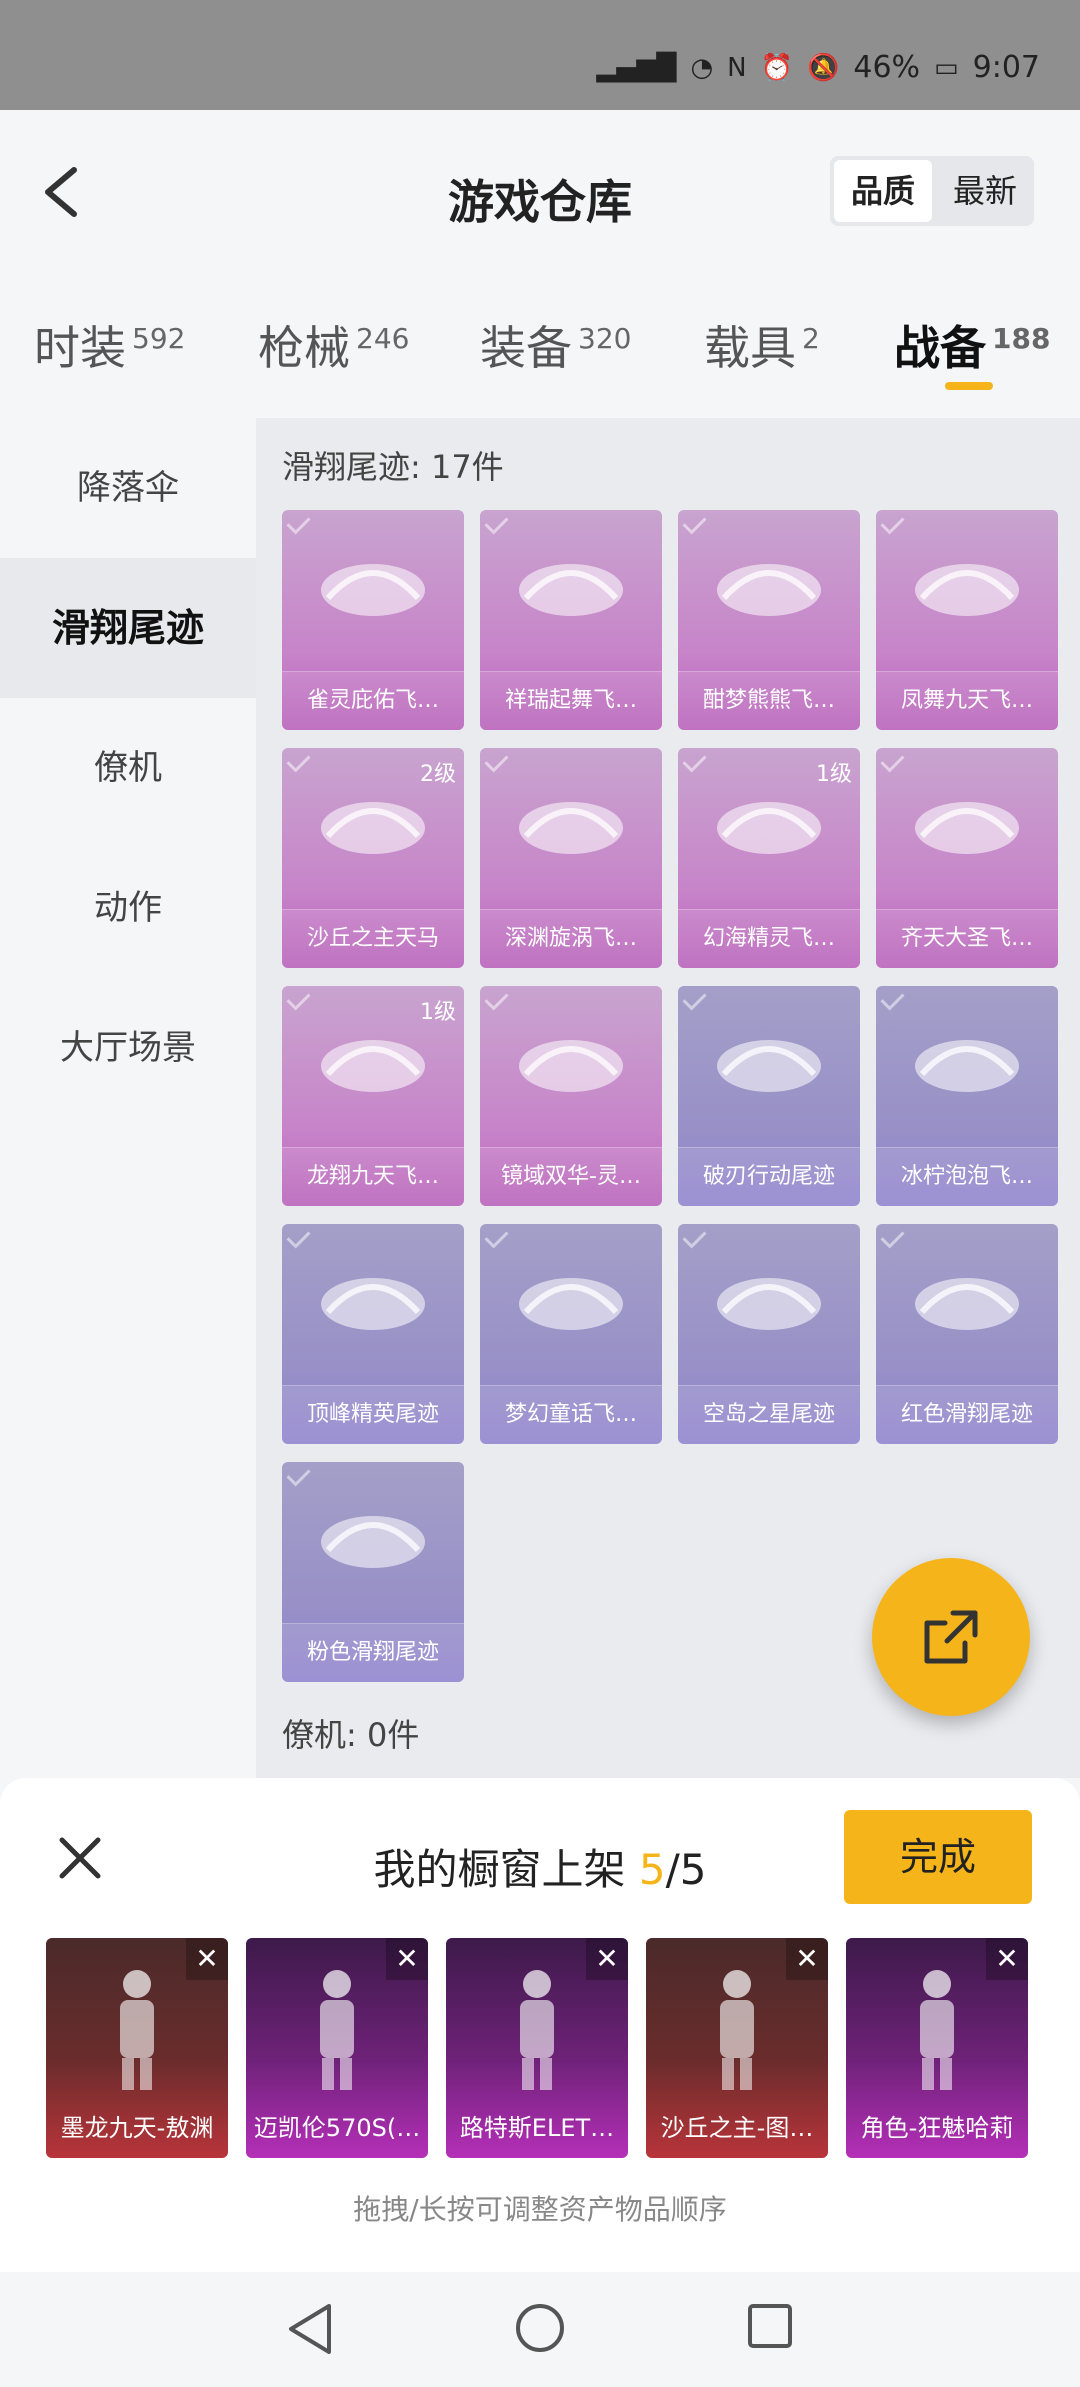  What do you see at coordinates (776, 67) in the screenshot?
I see `alarm-icon: ⏰` at bounding box center [776, 67].